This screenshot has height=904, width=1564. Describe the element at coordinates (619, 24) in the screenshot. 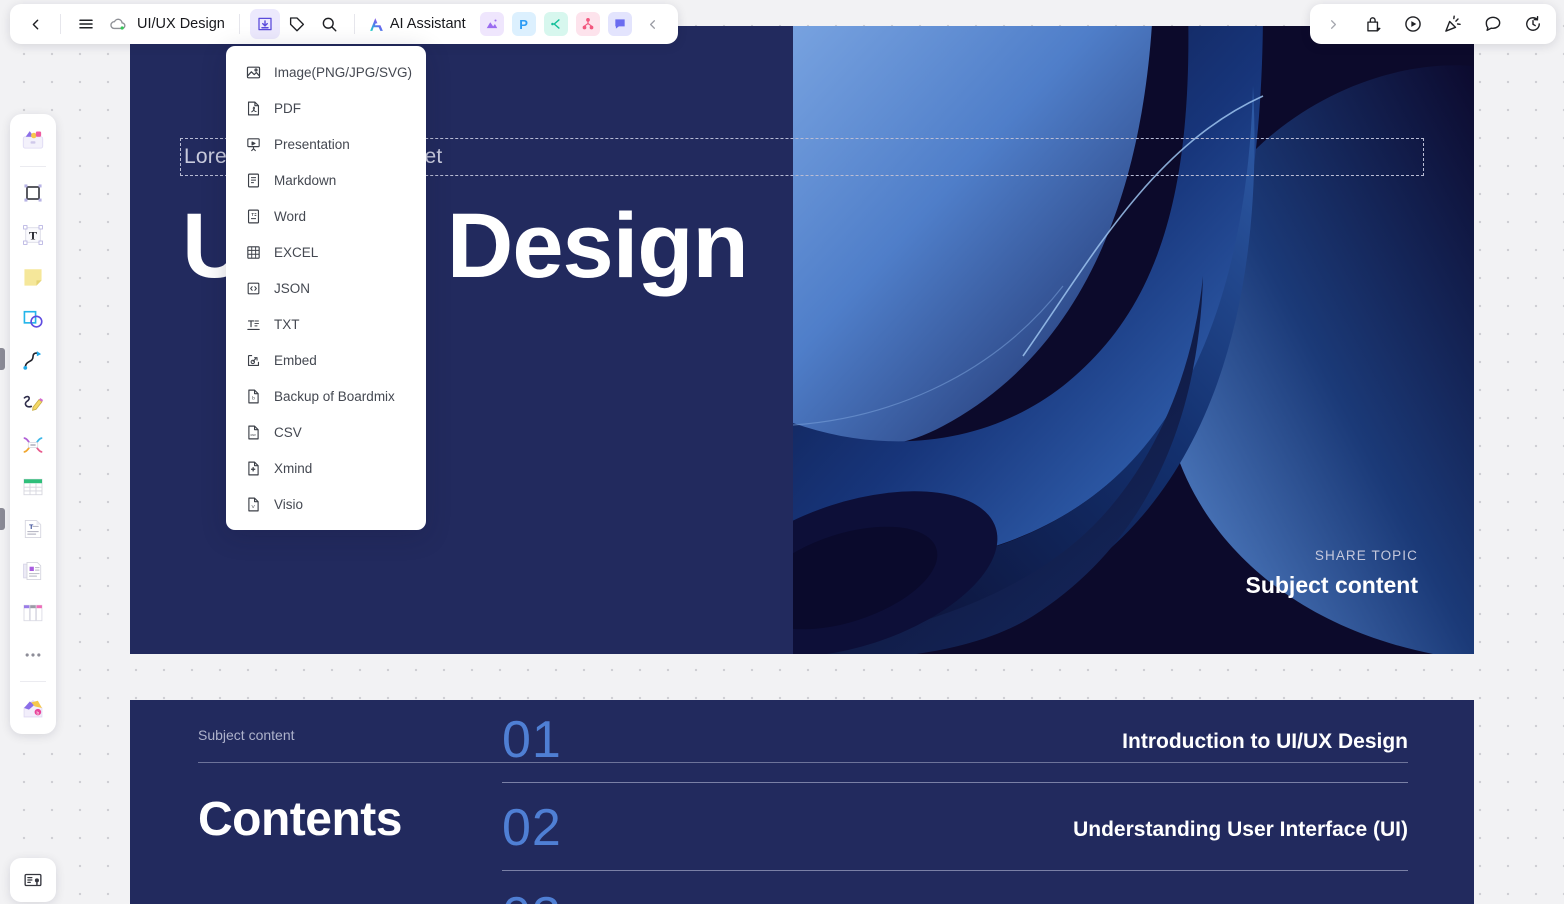

I see `chat-chip` at that location.